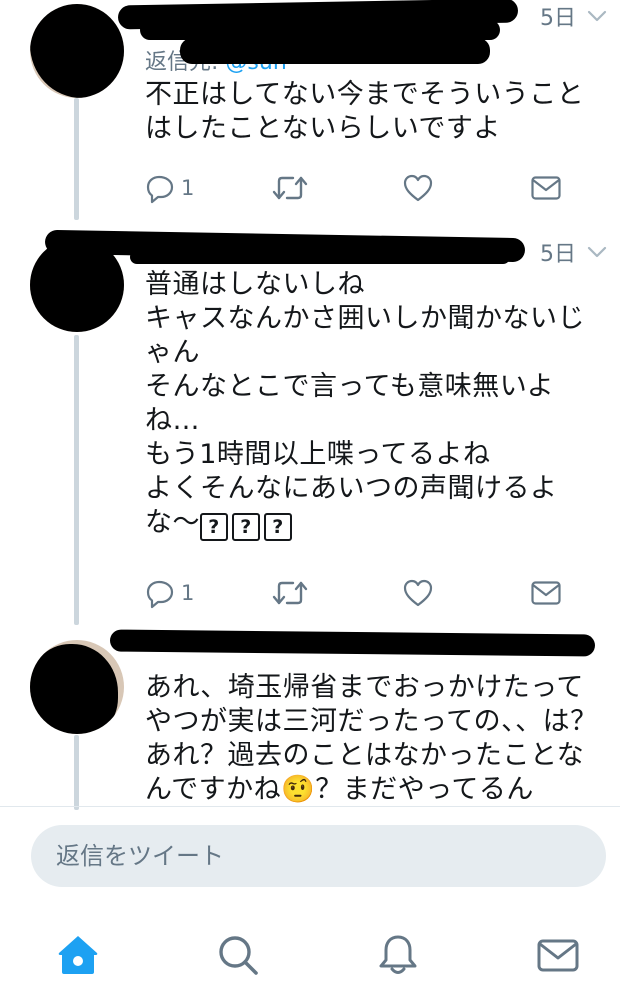 This screenshot has width=620, height=1003. Describe the element at coordinates (255, 284) in the screenshot. I see `tweet-text-line: 普通はしないしね` at that location.